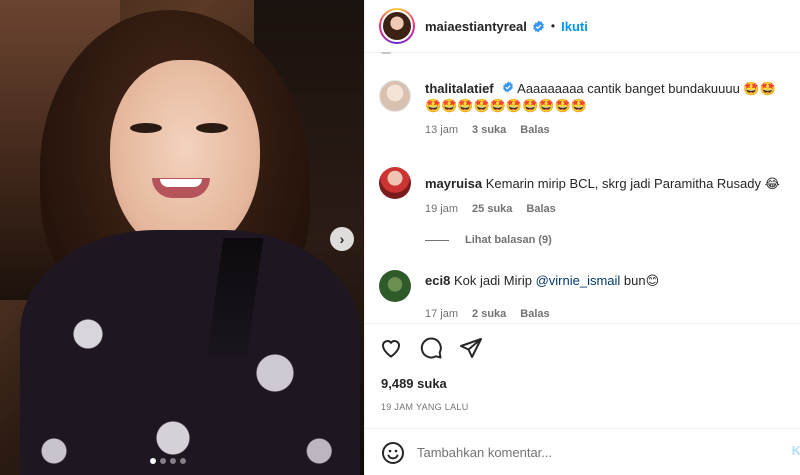 Image resolution: width=800 pixels, height=475 pixels. Describe the element at coordinates (168, 461) in the screenshot. I see `carousel-dots` at that location.